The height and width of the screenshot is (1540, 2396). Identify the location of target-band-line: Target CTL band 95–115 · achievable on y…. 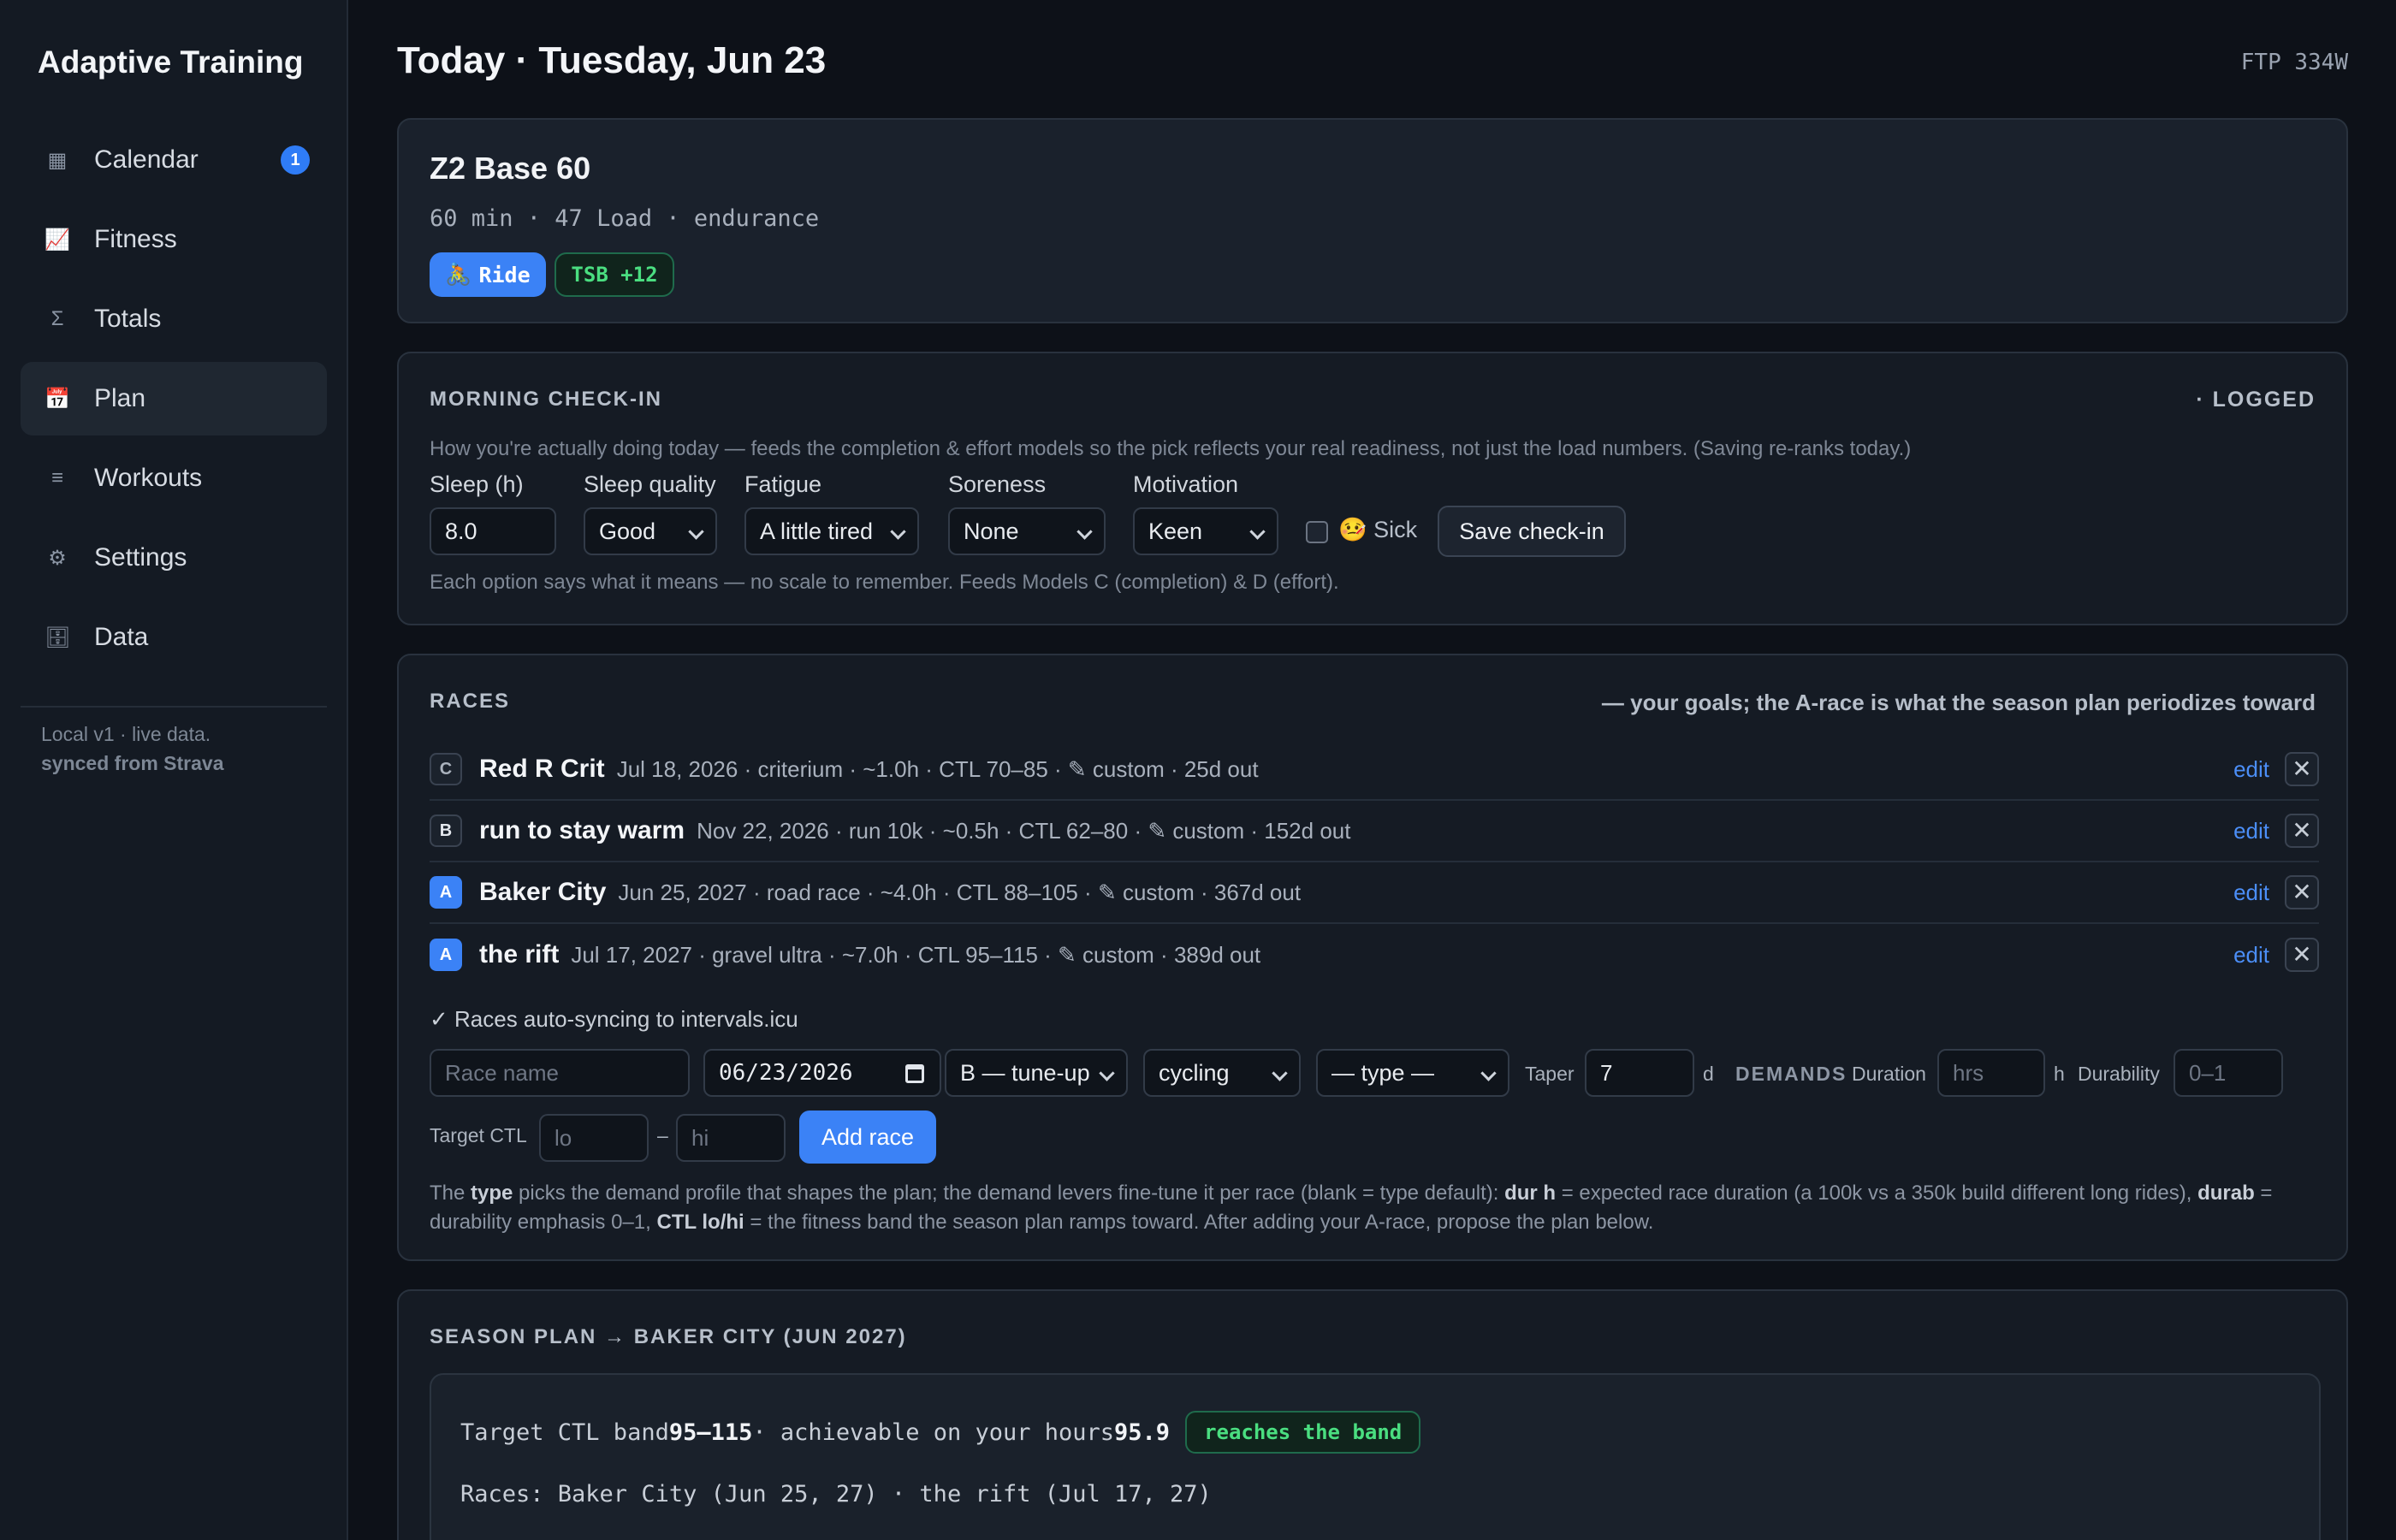
(941, 1432).